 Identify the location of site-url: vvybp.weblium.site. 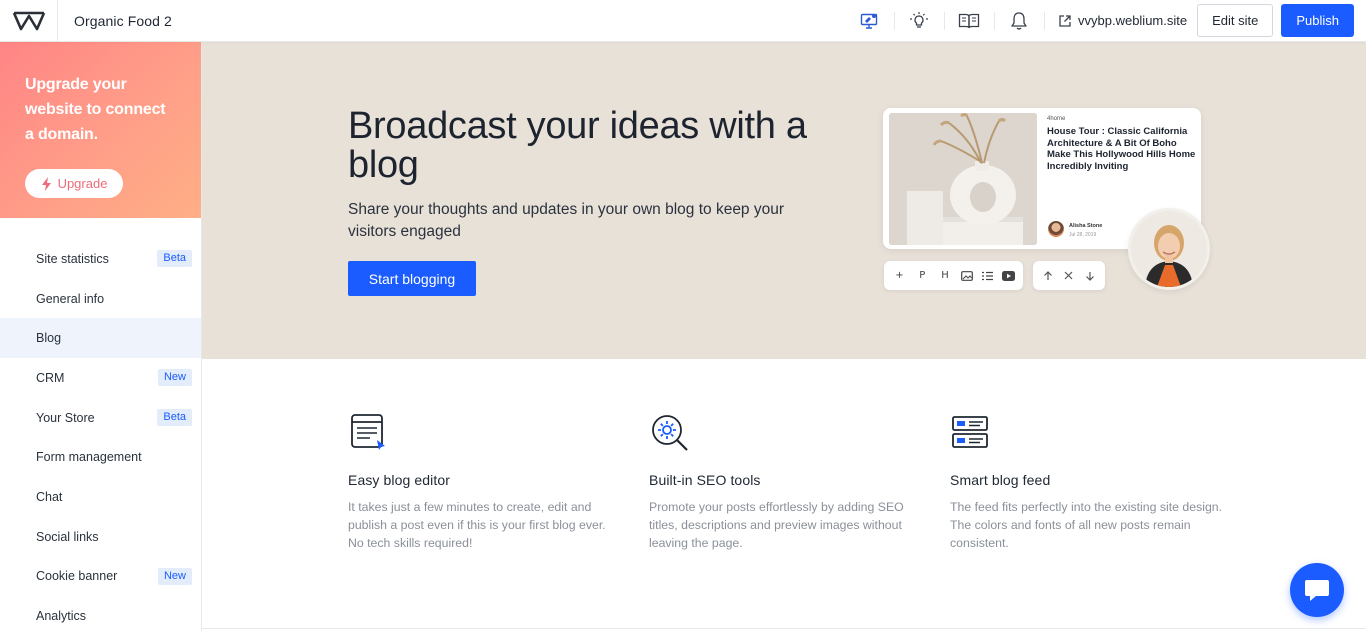
(1133, 20).